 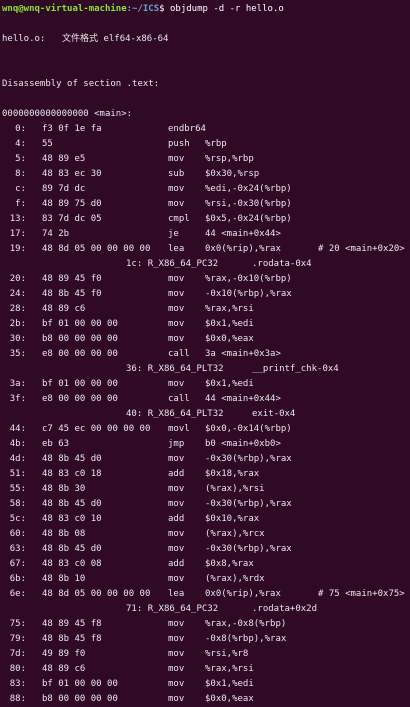 What do you see at coordinates (243, 354) in the screenshot?
I see `instruction-operands: 3a <main+0x3a>` at bounding box center [243, 354].